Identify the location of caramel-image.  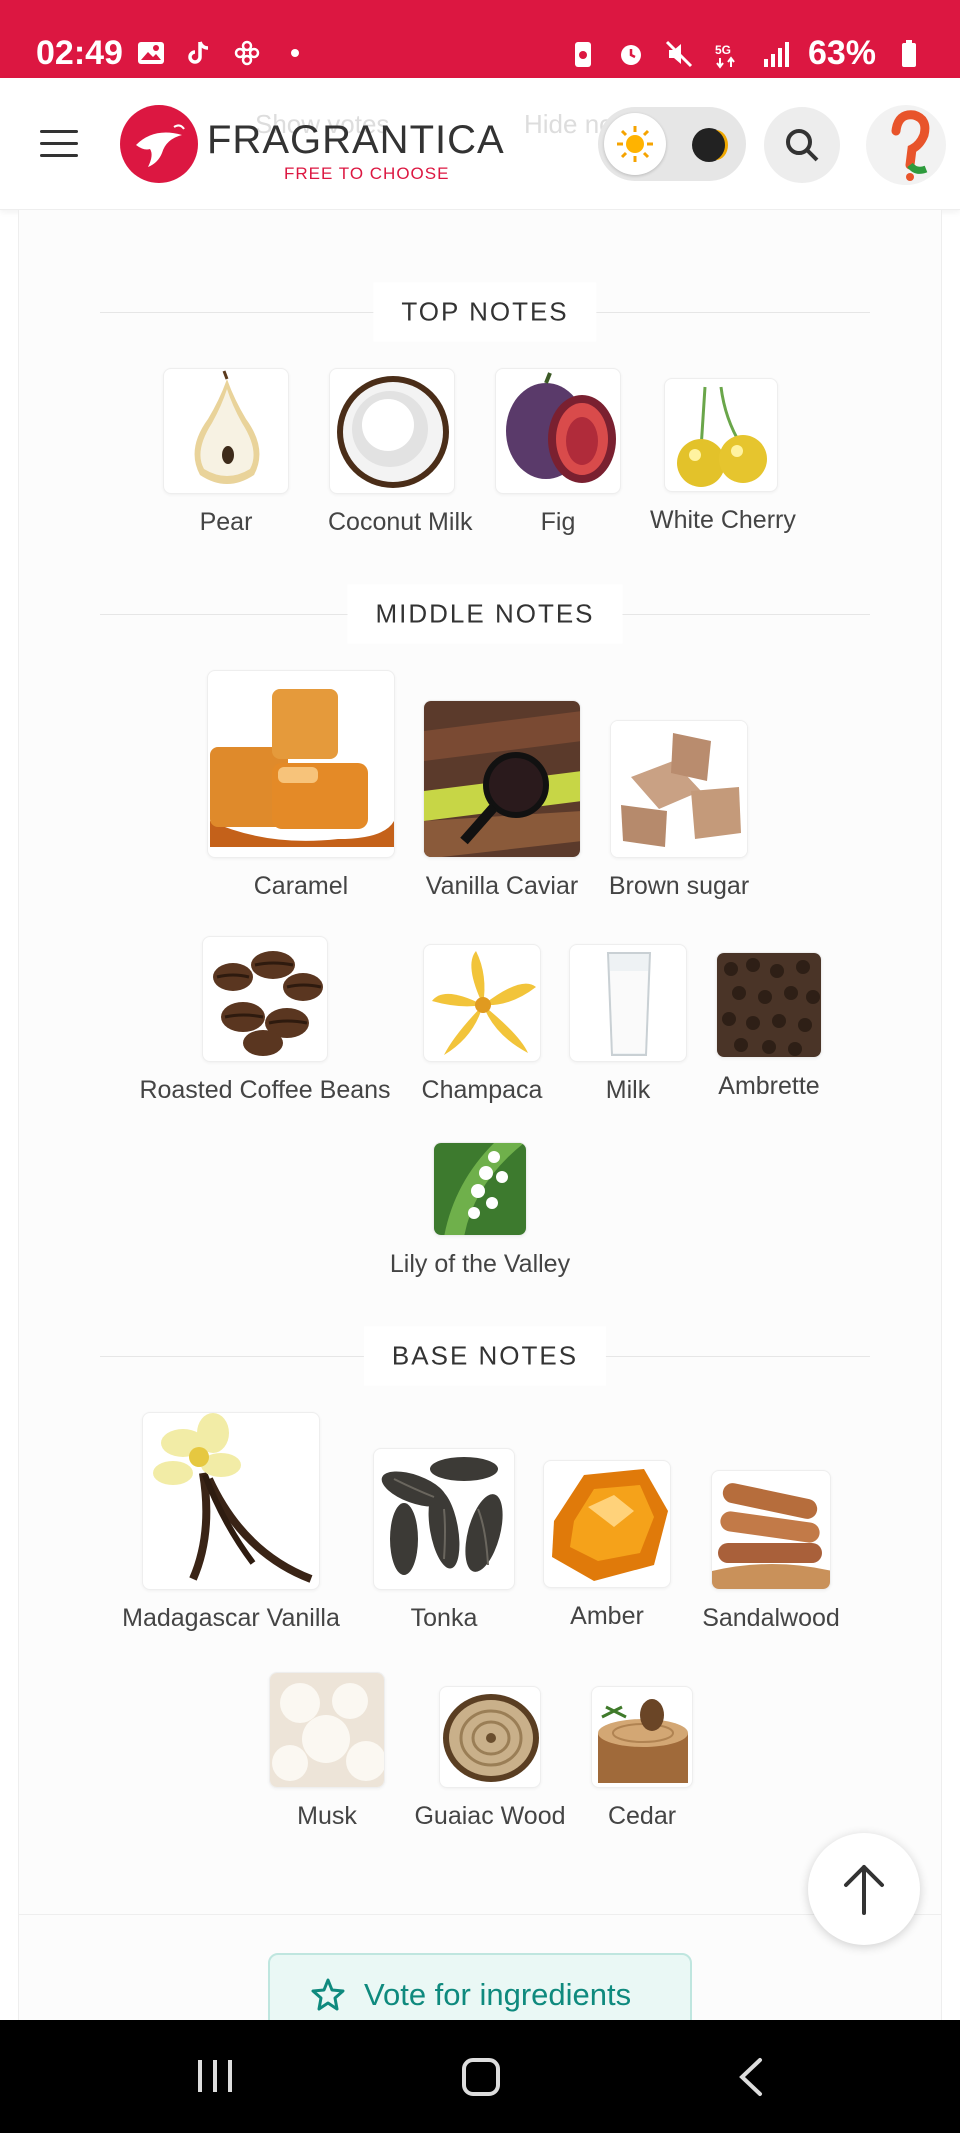
(301, 764).